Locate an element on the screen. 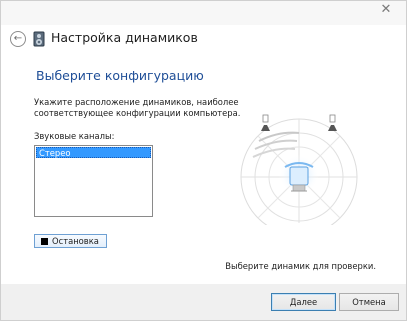 This screenshot has height=321, width=407. test-hint-text: Выберите динамик для проверки. is located at coordinates (300, 266).